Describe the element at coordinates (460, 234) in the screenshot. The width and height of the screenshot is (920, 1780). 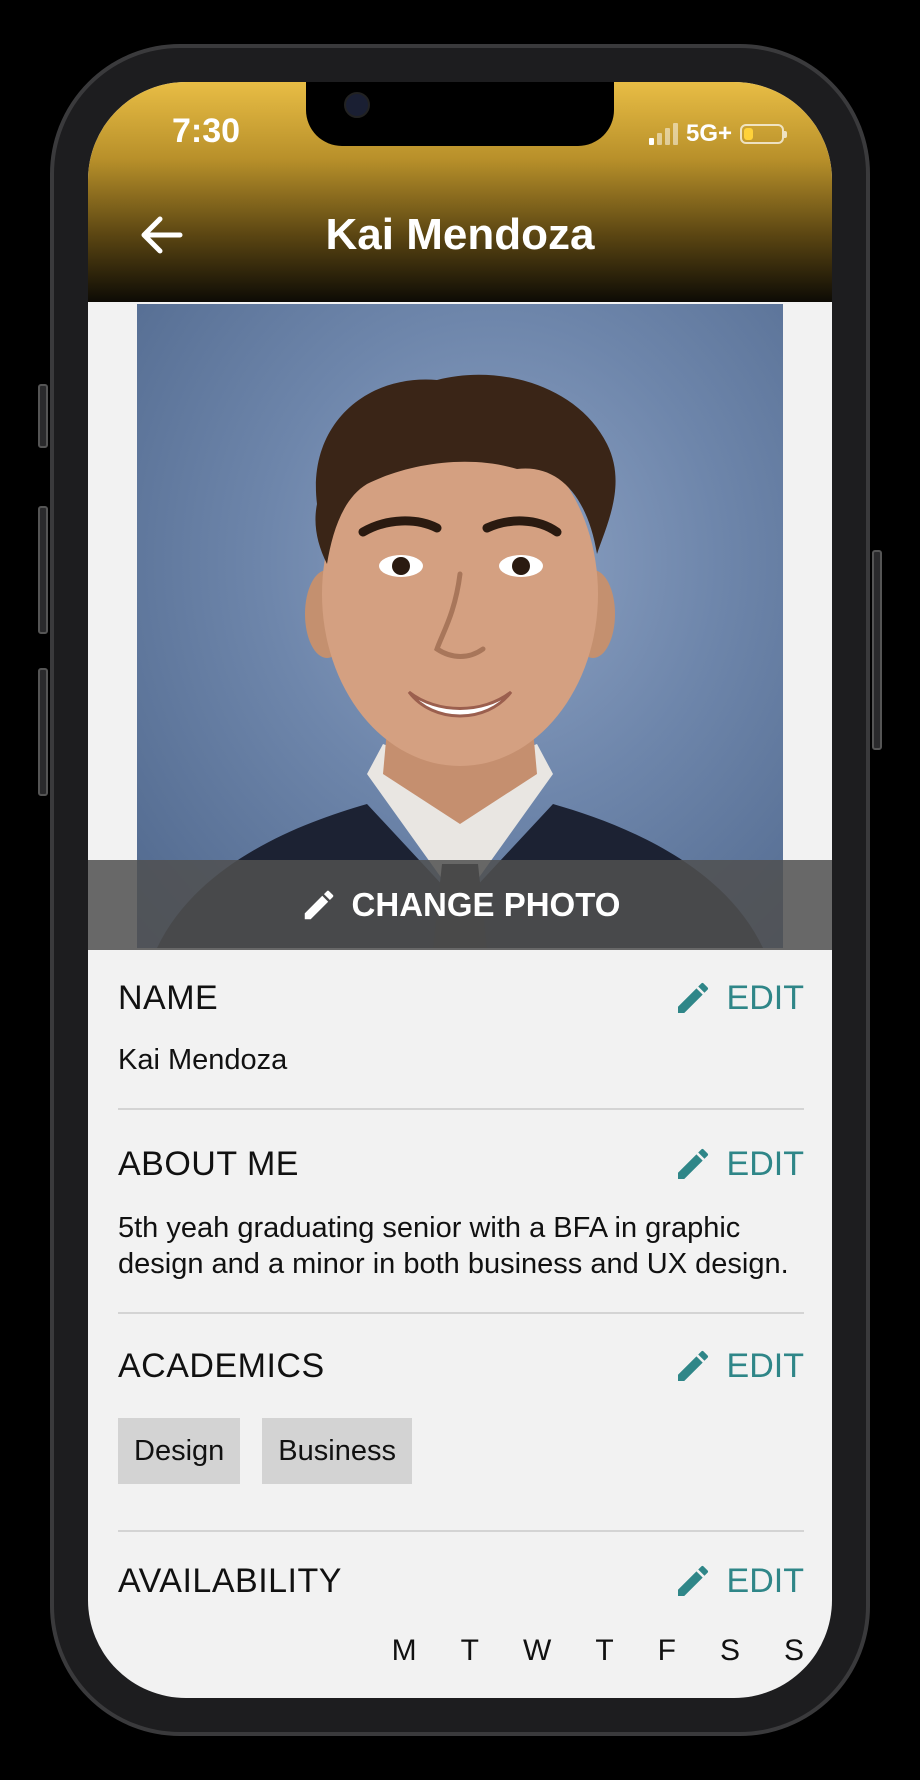
I see `page-title: Kai Mendoza` at that location.